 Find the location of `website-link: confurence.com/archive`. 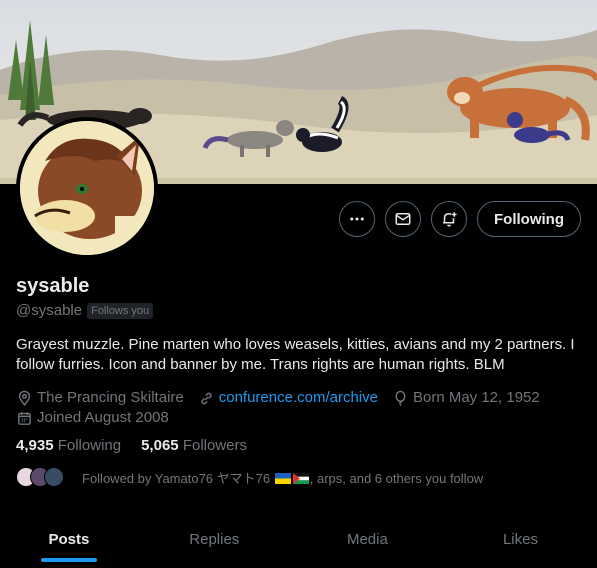

website-link: confurence.com/archive is located at coordinates (298, 398).